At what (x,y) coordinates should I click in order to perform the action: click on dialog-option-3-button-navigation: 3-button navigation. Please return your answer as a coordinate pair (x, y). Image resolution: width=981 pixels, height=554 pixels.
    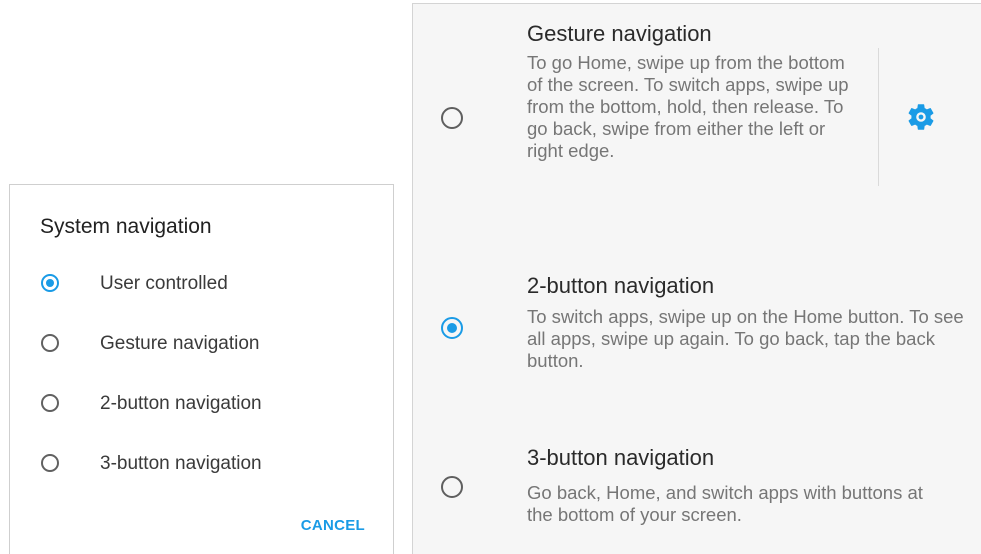
    Looking at the image, I should click on (201, 465).